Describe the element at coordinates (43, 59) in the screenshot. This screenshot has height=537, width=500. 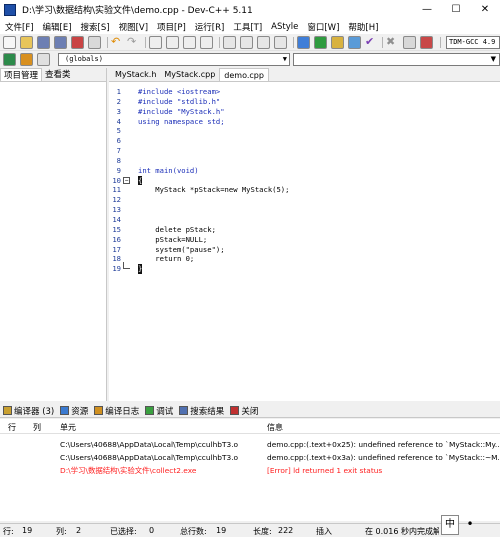
I see `goto-bookmark-icon` at that location.